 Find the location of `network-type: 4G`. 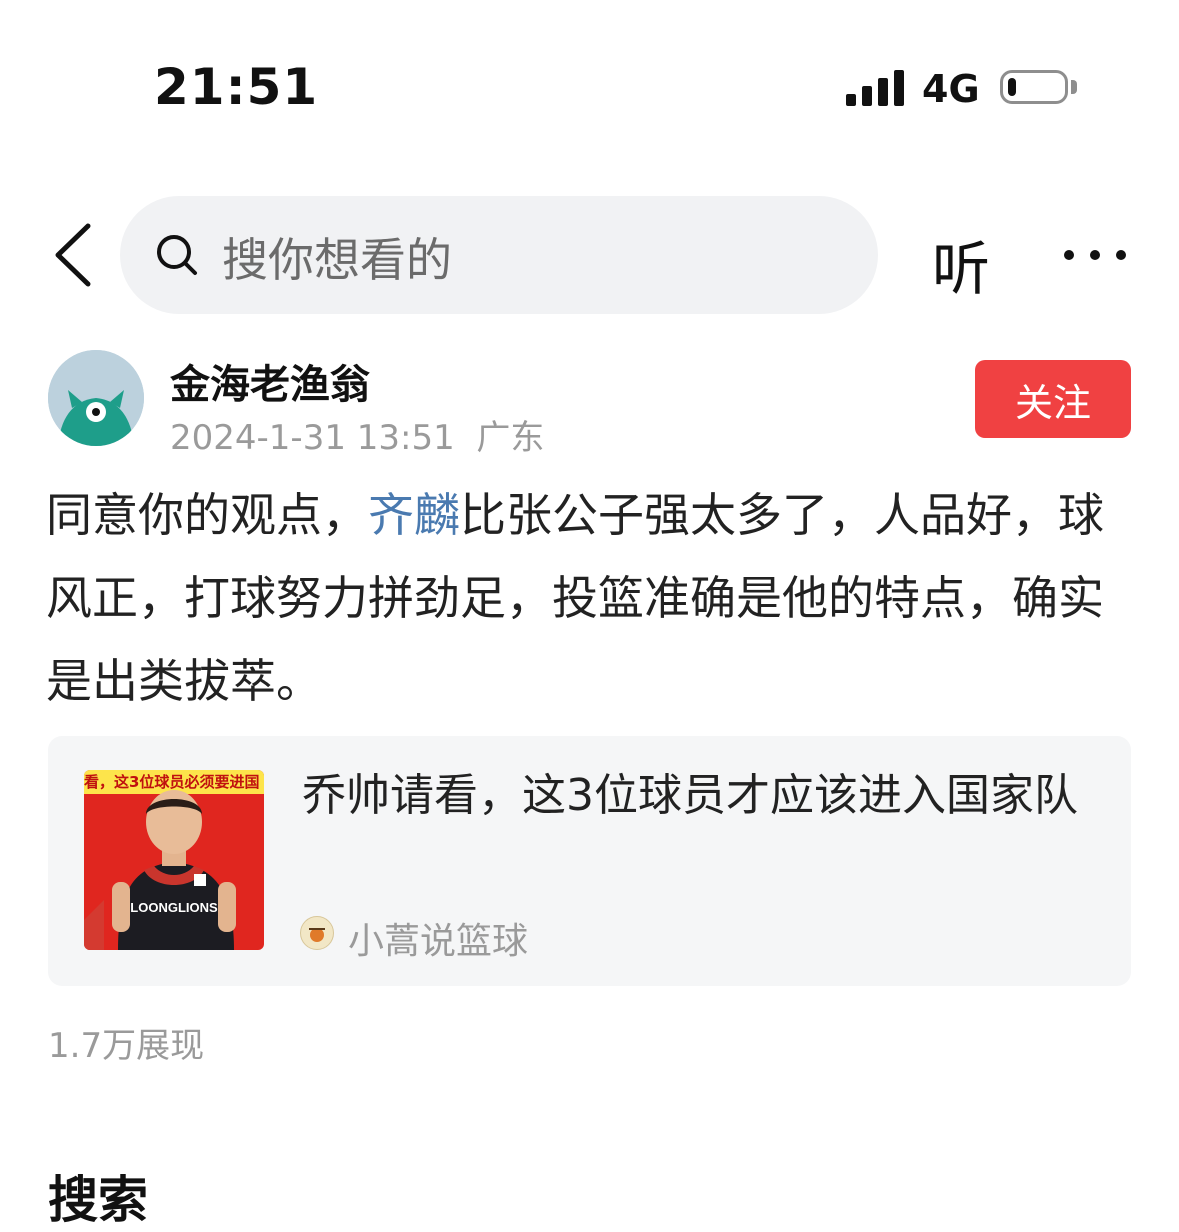

network-type: 4G is located at coordinates (951, 89).